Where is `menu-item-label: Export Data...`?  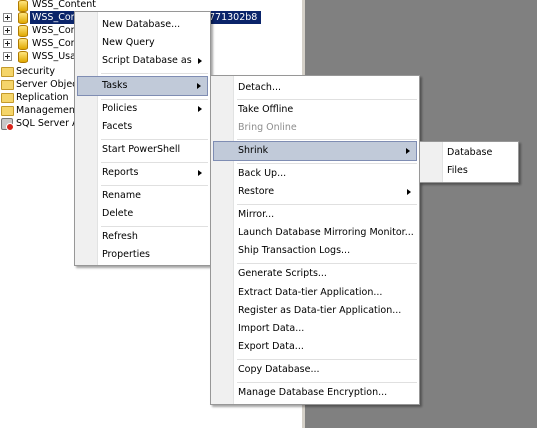
menu-item-label: Export Data... is located at coordinates (271, 346).